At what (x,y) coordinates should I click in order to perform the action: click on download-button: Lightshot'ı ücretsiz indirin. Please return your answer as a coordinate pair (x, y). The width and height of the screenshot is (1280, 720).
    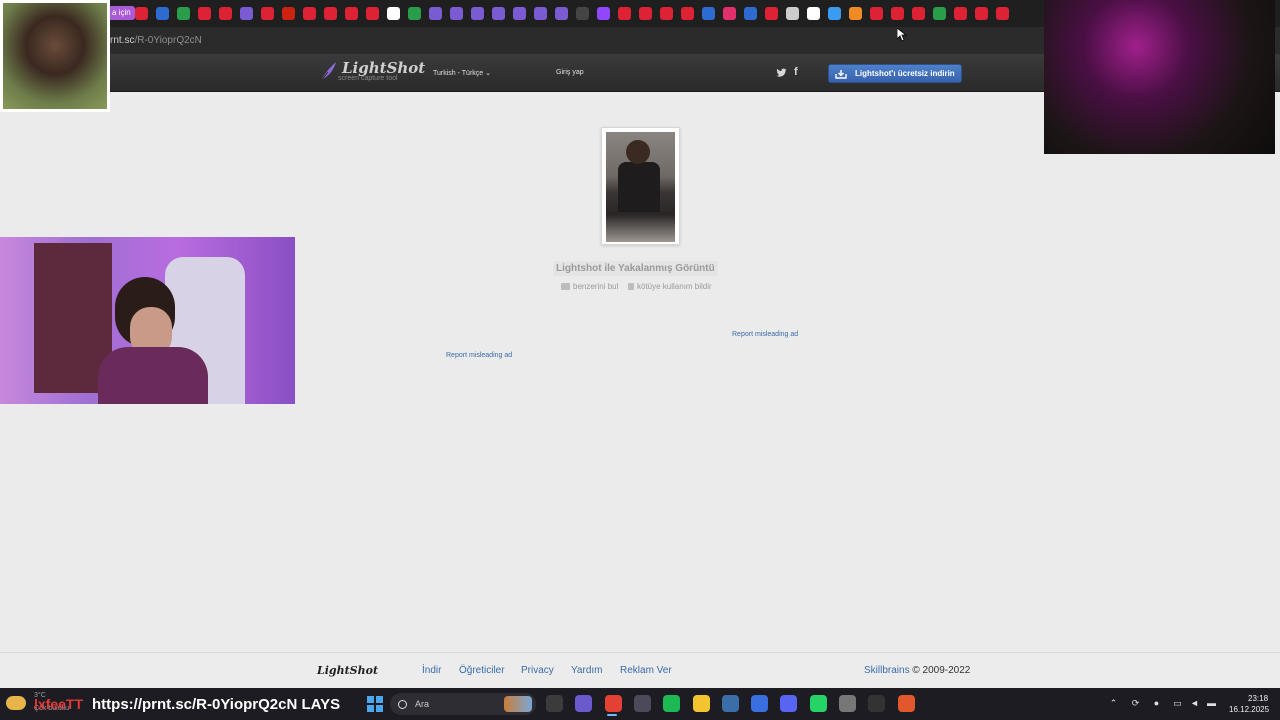
    Looking at the image, I should click on (895, 73).